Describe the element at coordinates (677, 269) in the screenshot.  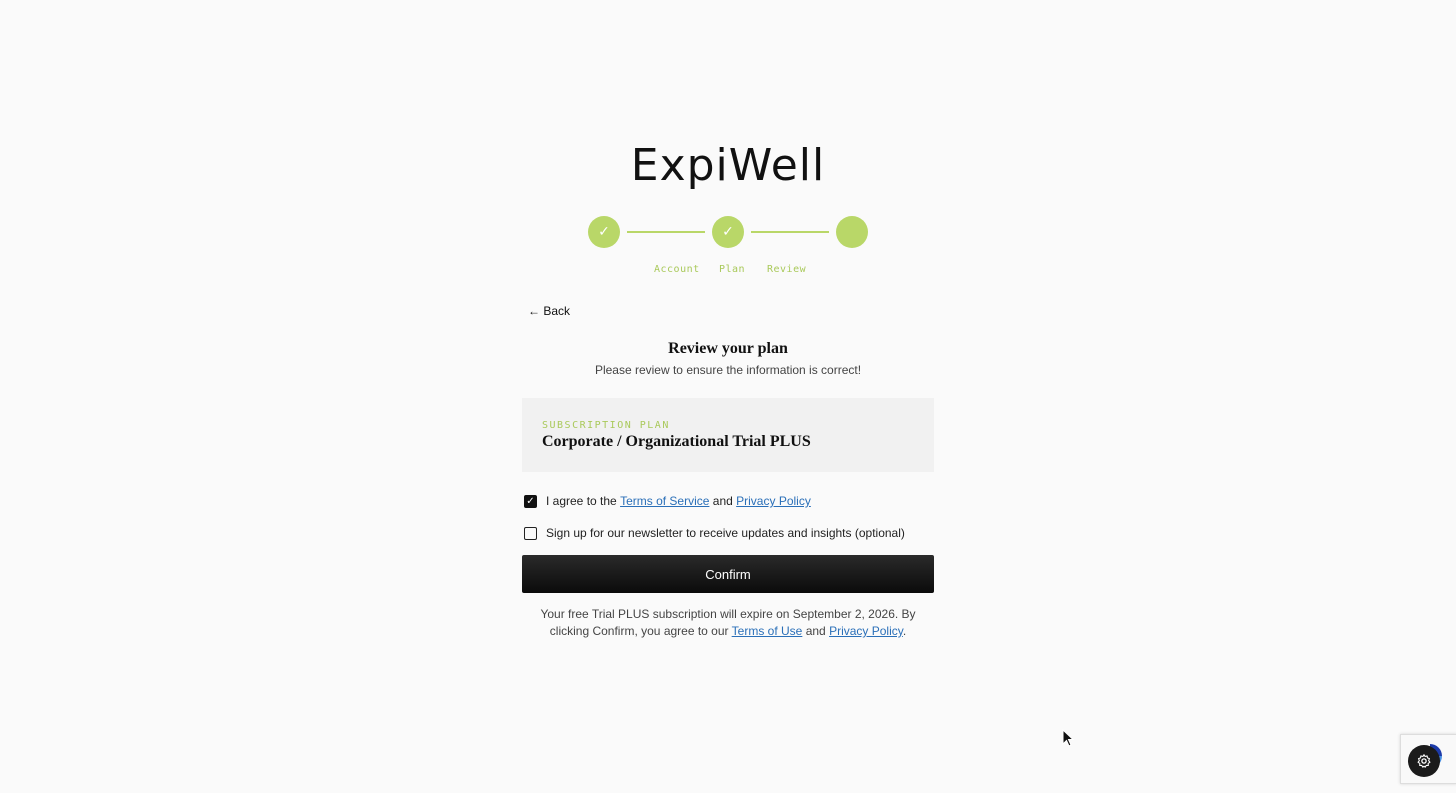
I see `step-label-account: Account` at that location.